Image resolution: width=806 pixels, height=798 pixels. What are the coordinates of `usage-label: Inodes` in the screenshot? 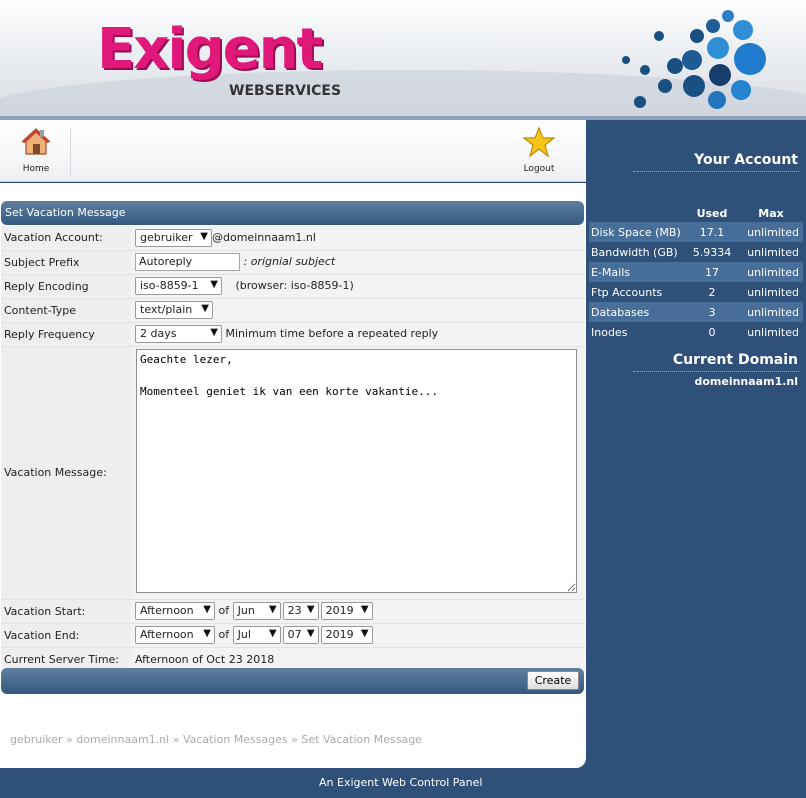 It's located at (609, 332).